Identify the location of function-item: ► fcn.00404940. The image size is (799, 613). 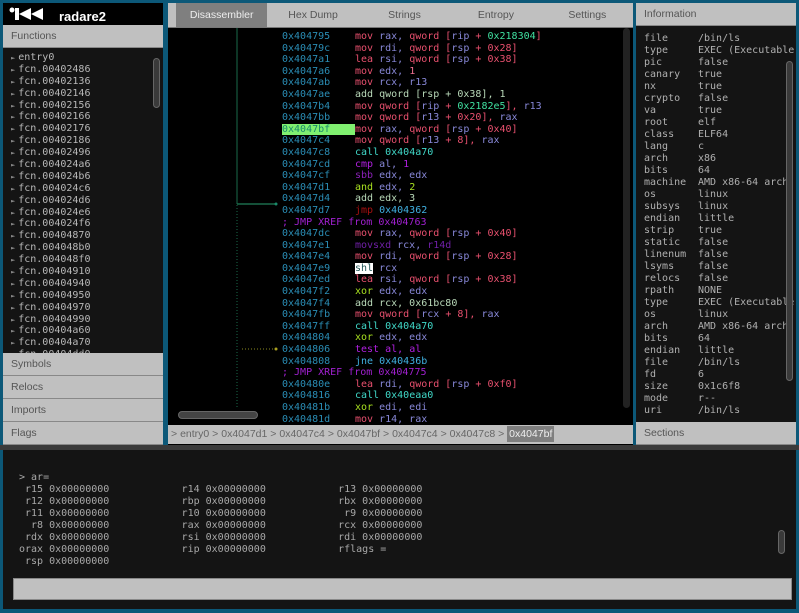
(83, 284).